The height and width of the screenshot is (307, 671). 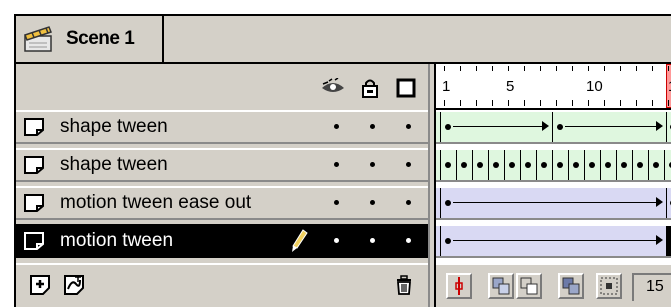 I want to click on clapperboard-icon, so click(x=39, y=39).